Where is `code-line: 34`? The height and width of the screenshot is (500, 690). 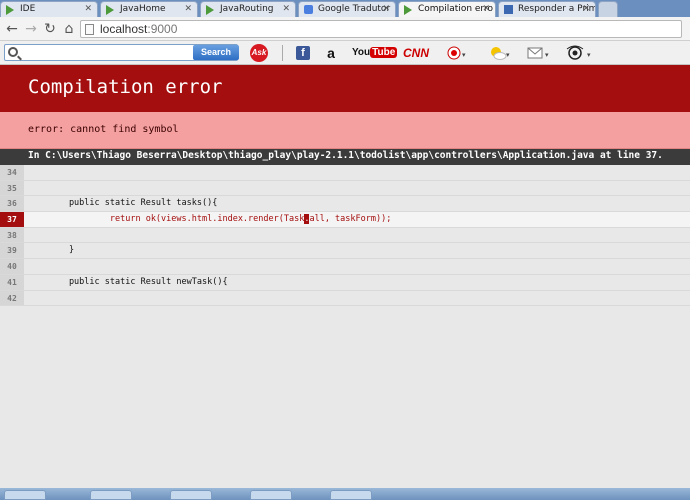
code-line: 34 is located at coordinates (345, 173).